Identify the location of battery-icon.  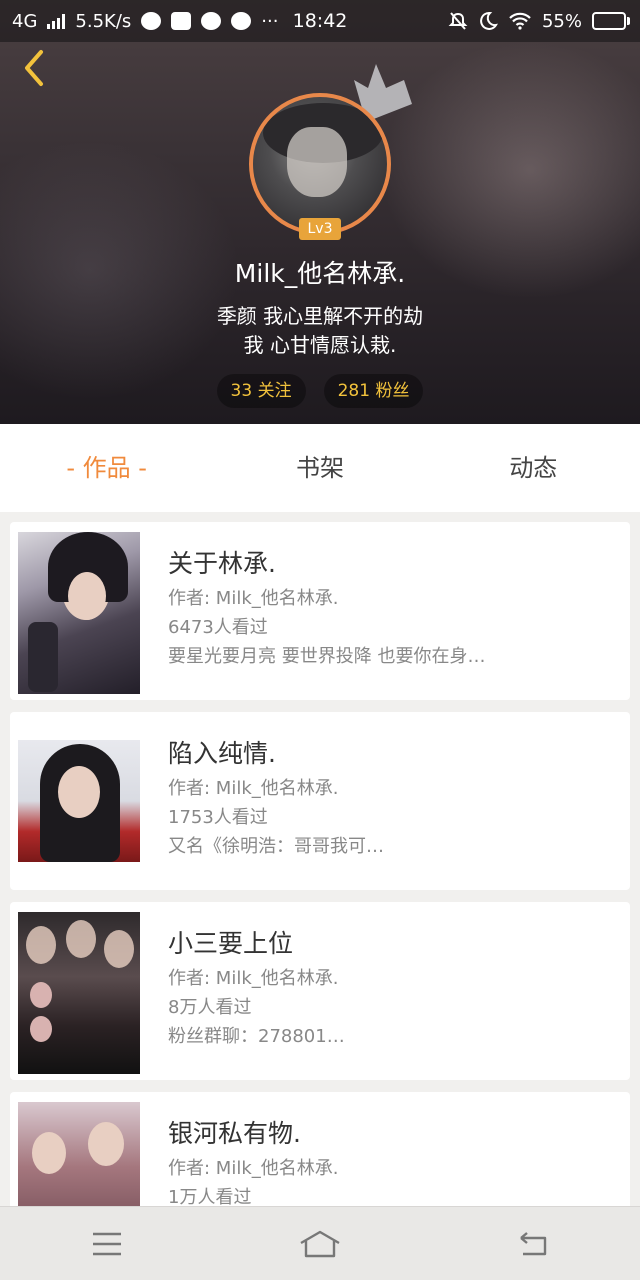
(611, 21).